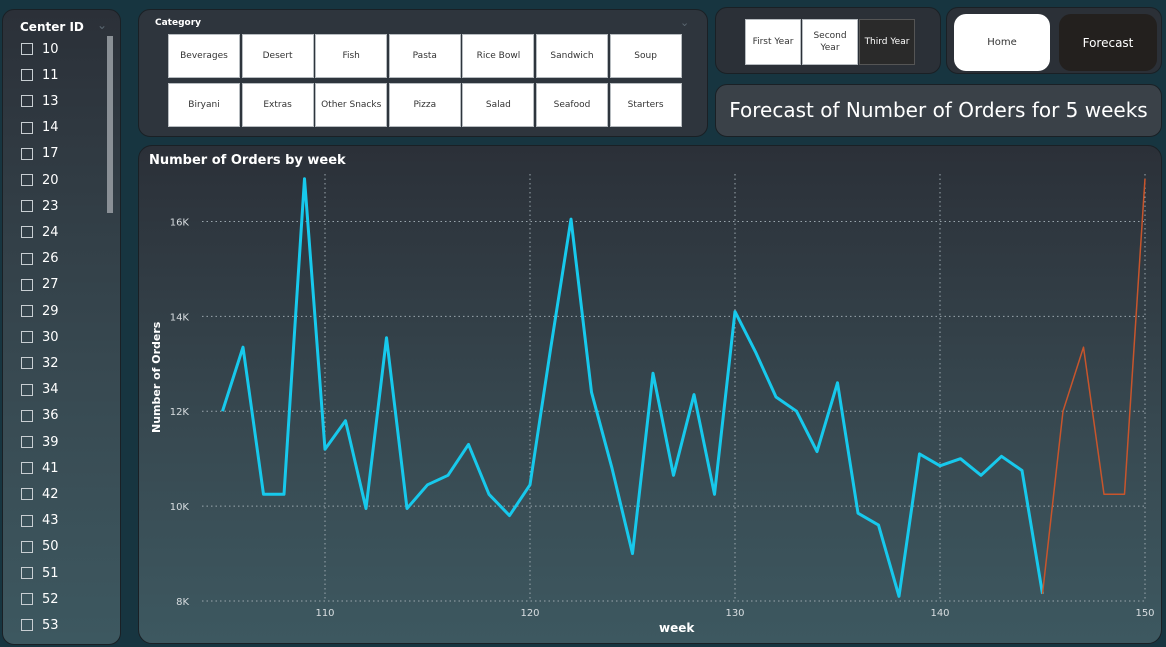 The height and width of the screenshot is (647, 1166). Describe the element at coordinates (50, 625) in the screenshot. I see `center-id-label: 53` at that location.